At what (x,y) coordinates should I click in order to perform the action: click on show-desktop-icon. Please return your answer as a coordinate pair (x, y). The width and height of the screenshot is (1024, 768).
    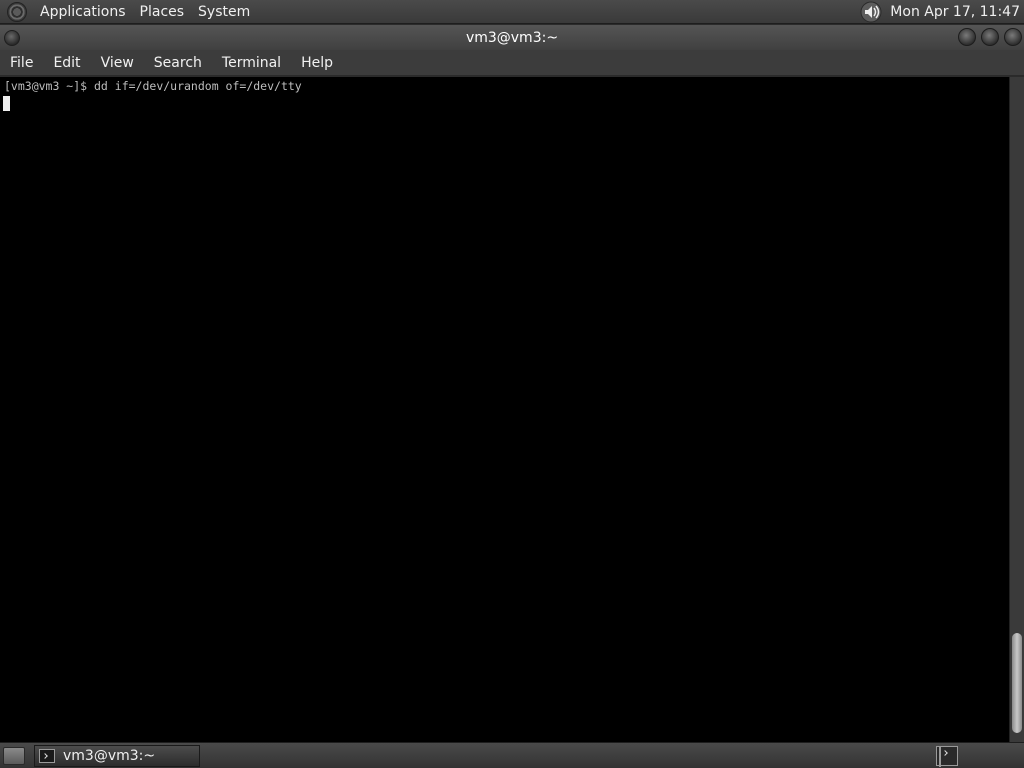
    Looking at the image, I should click on (14, 755).